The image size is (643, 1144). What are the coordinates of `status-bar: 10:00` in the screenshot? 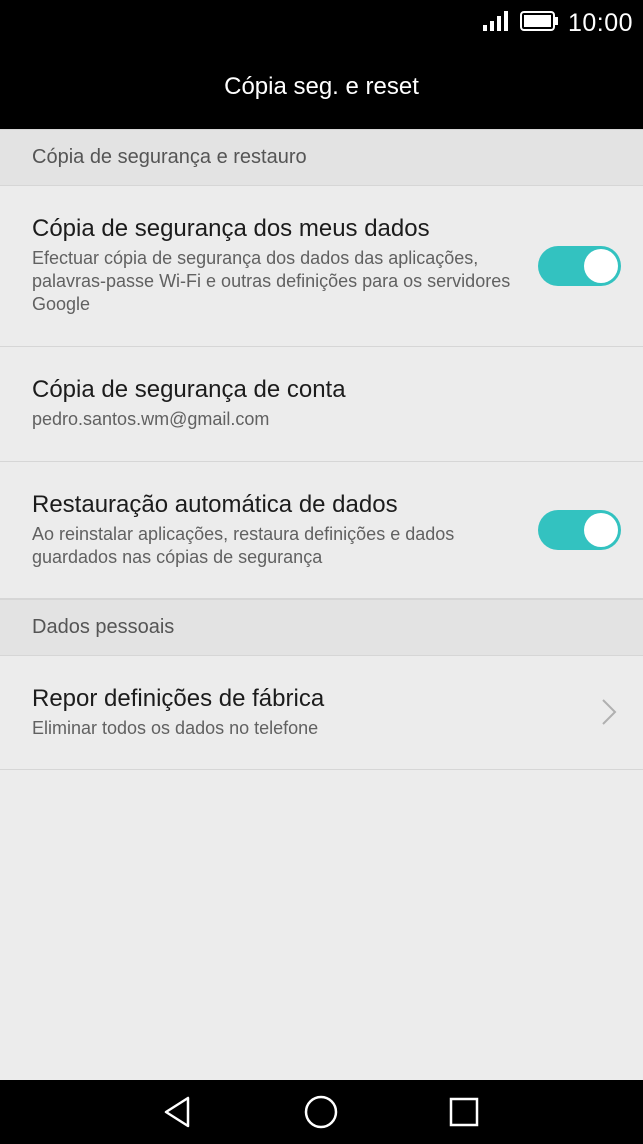 It's located at (321, 23).